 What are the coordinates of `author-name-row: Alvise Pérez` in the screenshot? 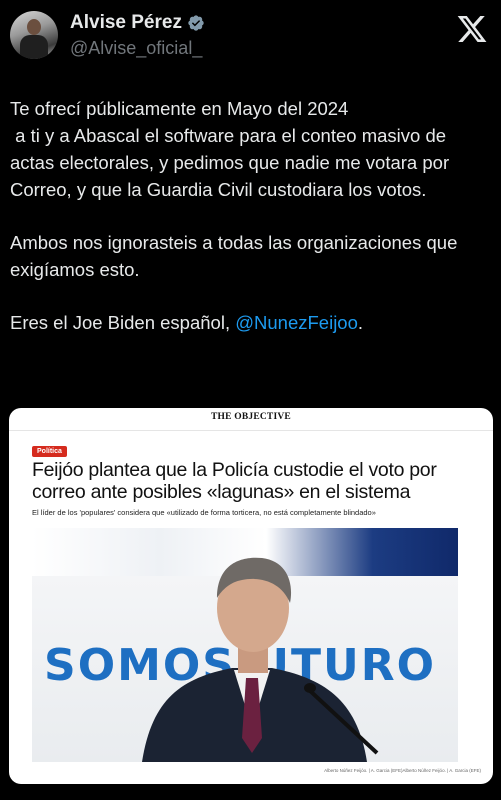 It's located at (137, 23).